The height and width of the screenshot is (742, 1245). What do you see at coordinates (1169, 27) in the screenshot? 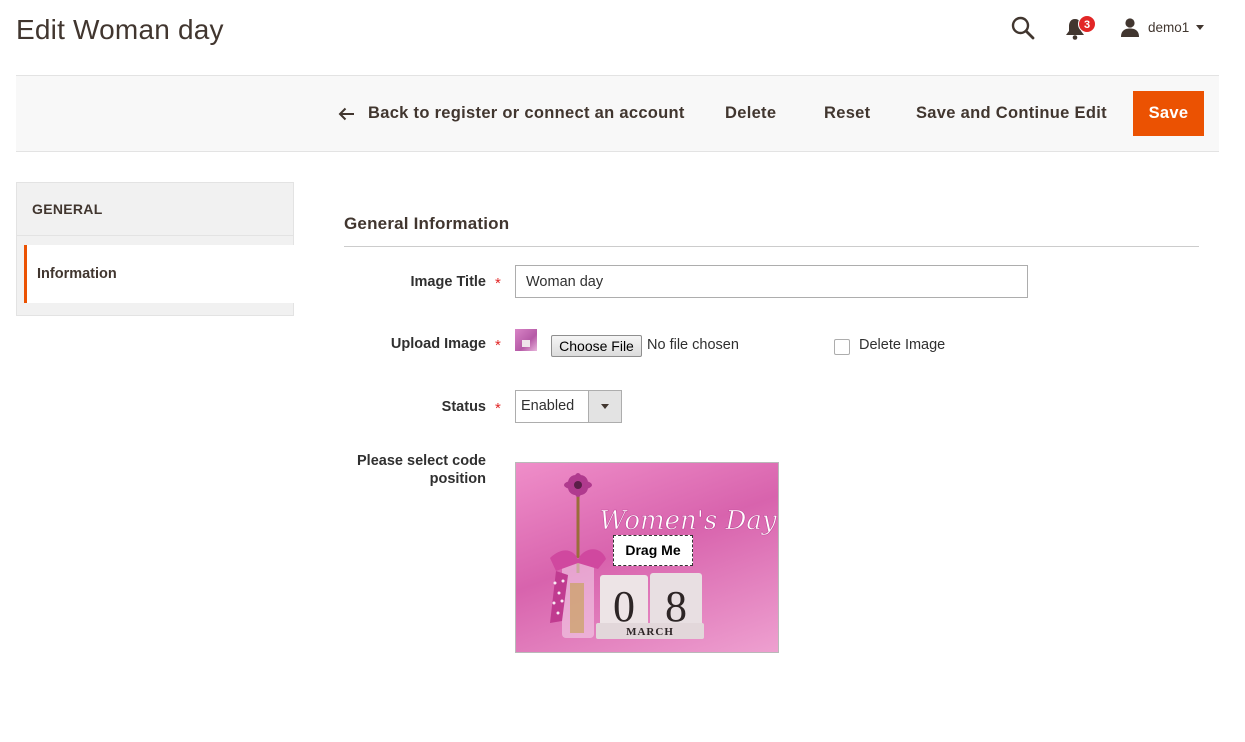
I see `user-name: demo1` at bounding box center [1169, 27].